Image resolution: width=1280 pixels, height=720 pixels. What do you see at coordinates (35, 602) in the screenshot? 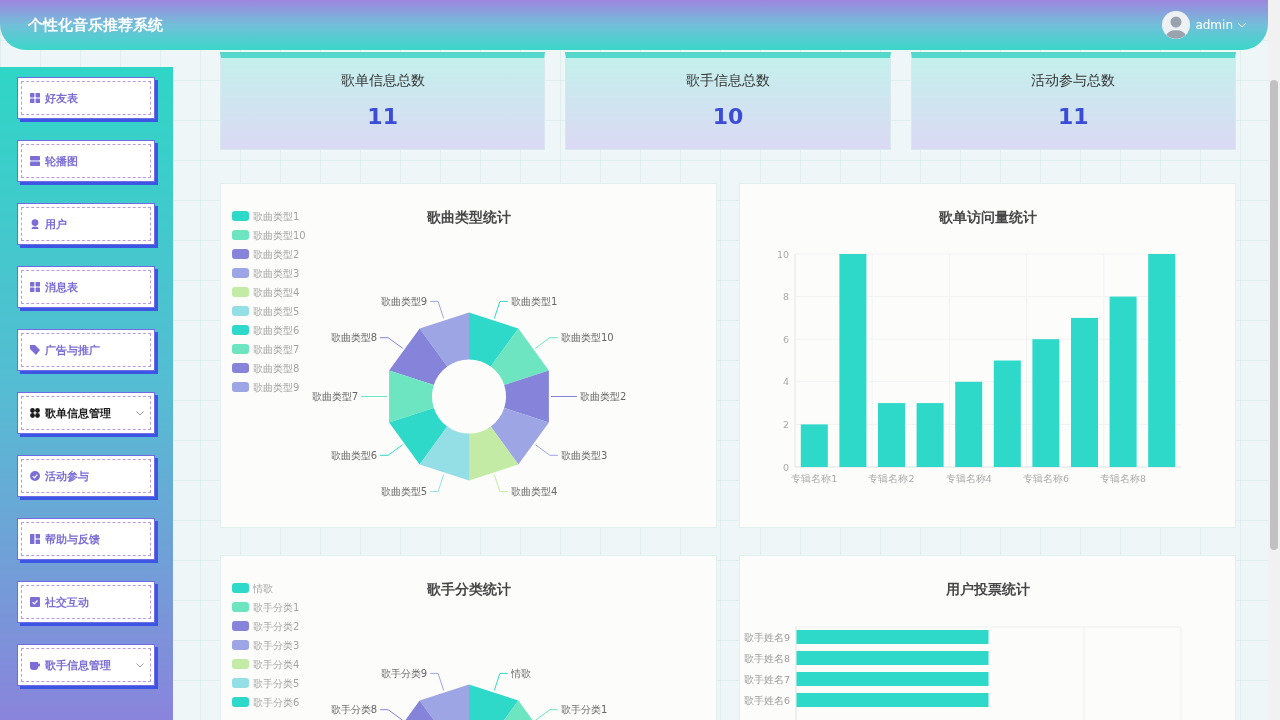
I see `check-square-icon` at bounding box center [35, 602].